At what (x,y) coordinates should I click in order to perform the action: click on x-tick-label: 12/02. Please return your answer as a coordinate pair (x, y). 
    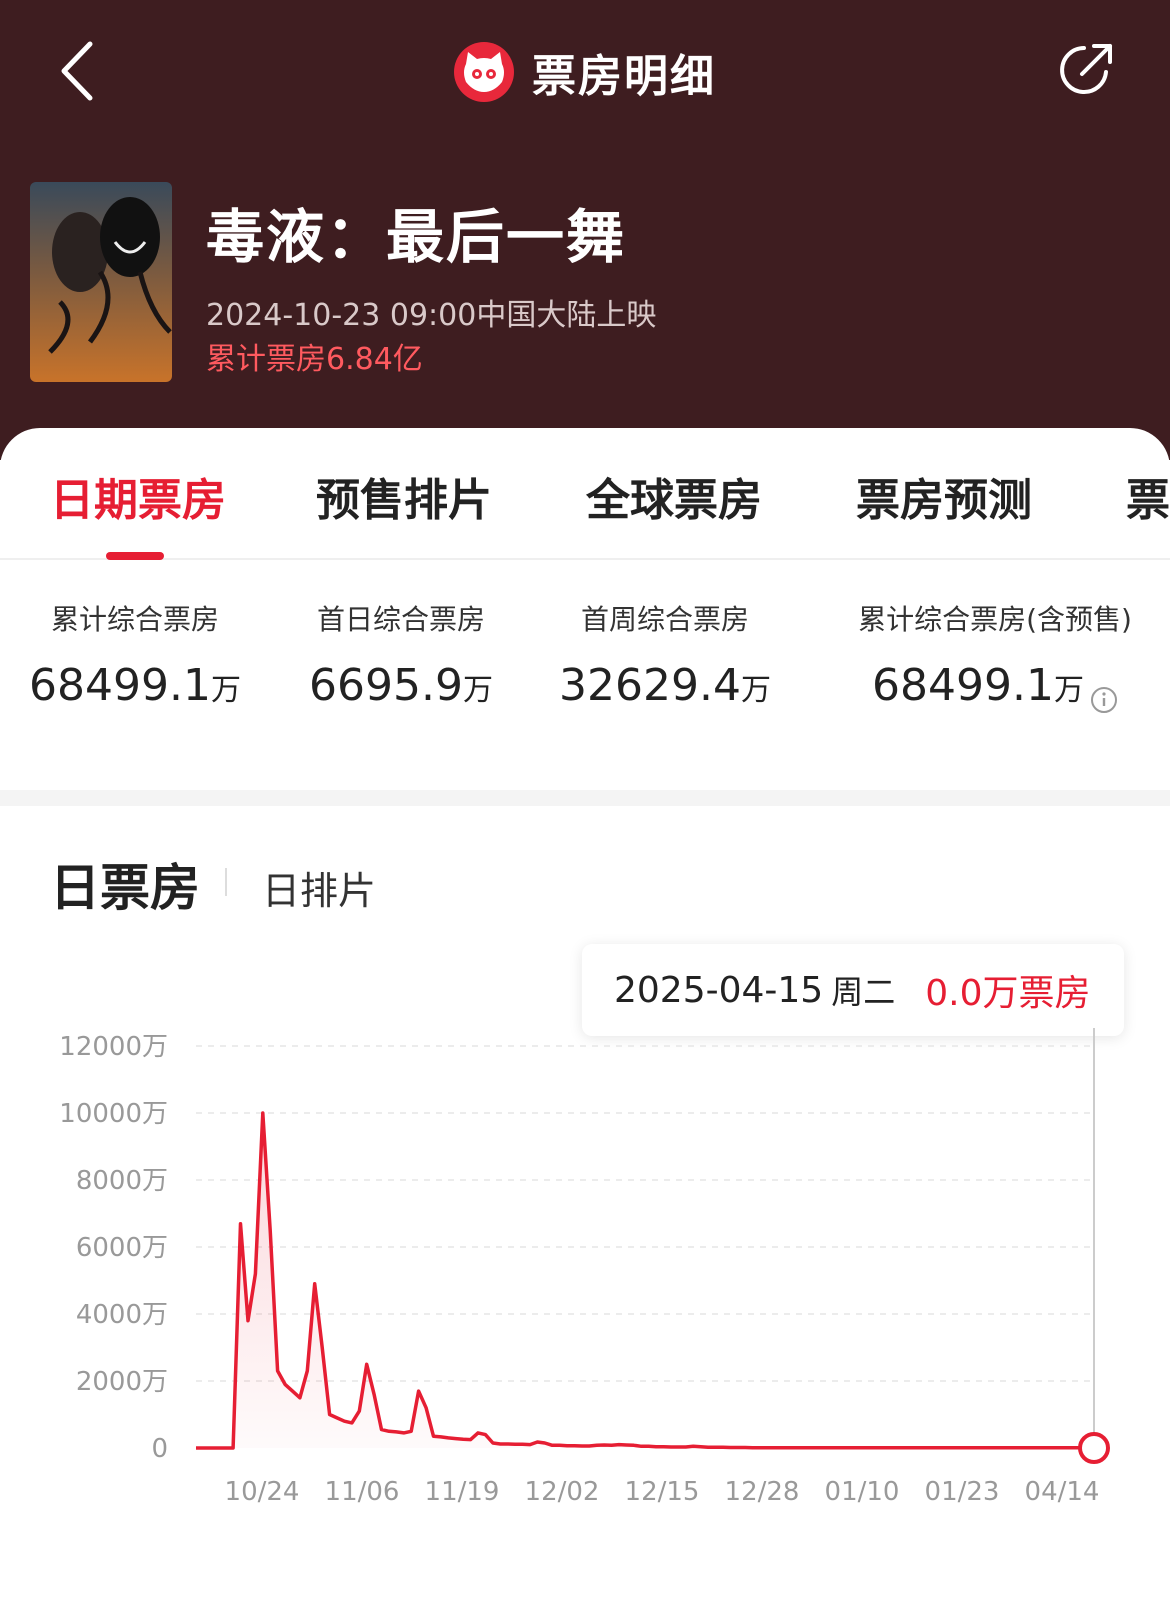
    Looking at the image, I should click on (562, 1492).